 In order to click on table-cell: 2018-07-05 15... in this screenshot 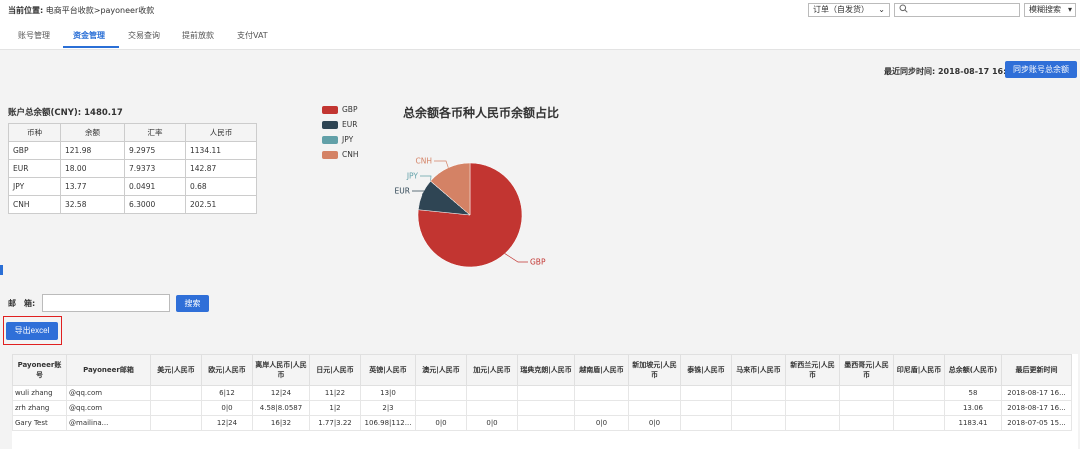, I will do `click(1036, 423)`.